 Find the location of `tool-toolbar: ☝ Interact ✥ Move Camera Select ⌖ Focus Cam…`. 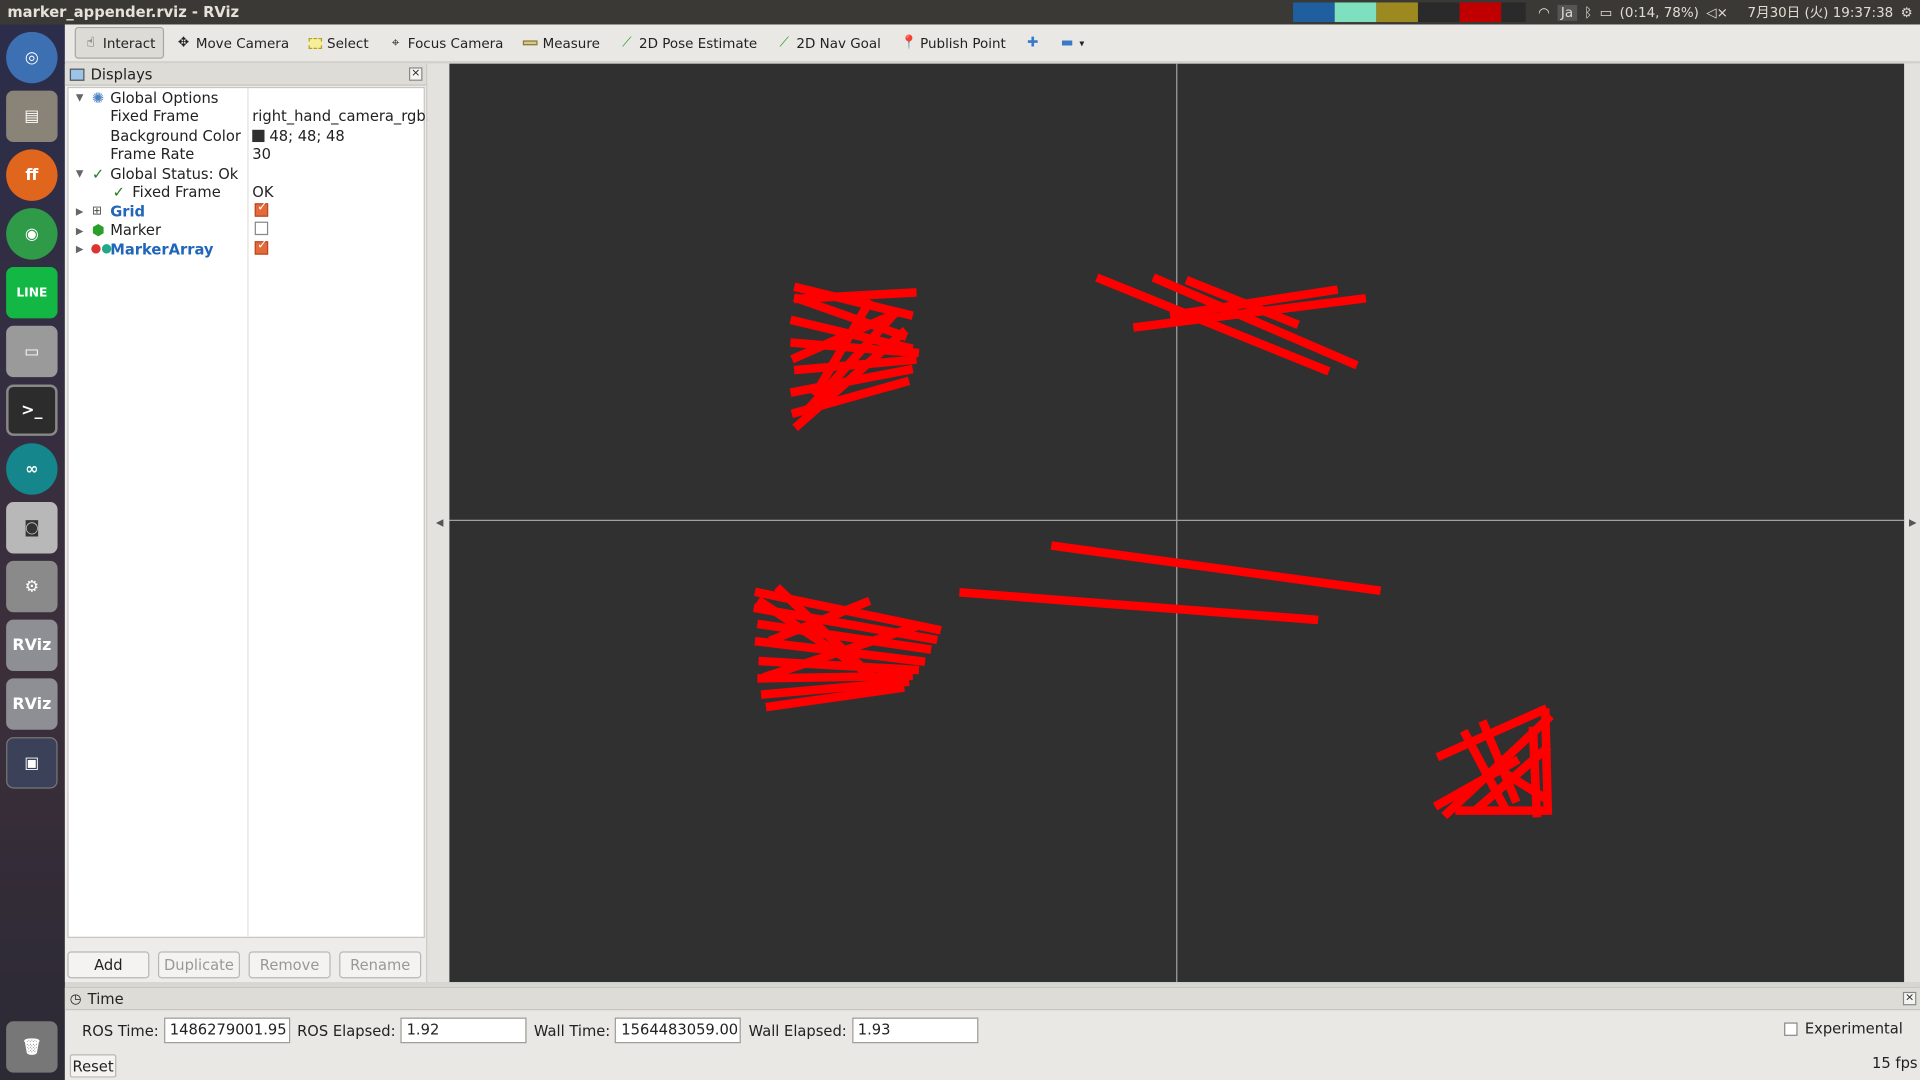

tool-toolbar: ☝ Interact ✥ Move Camera Select ⌖ Focus Cam… is located at coordinates (992, 43).